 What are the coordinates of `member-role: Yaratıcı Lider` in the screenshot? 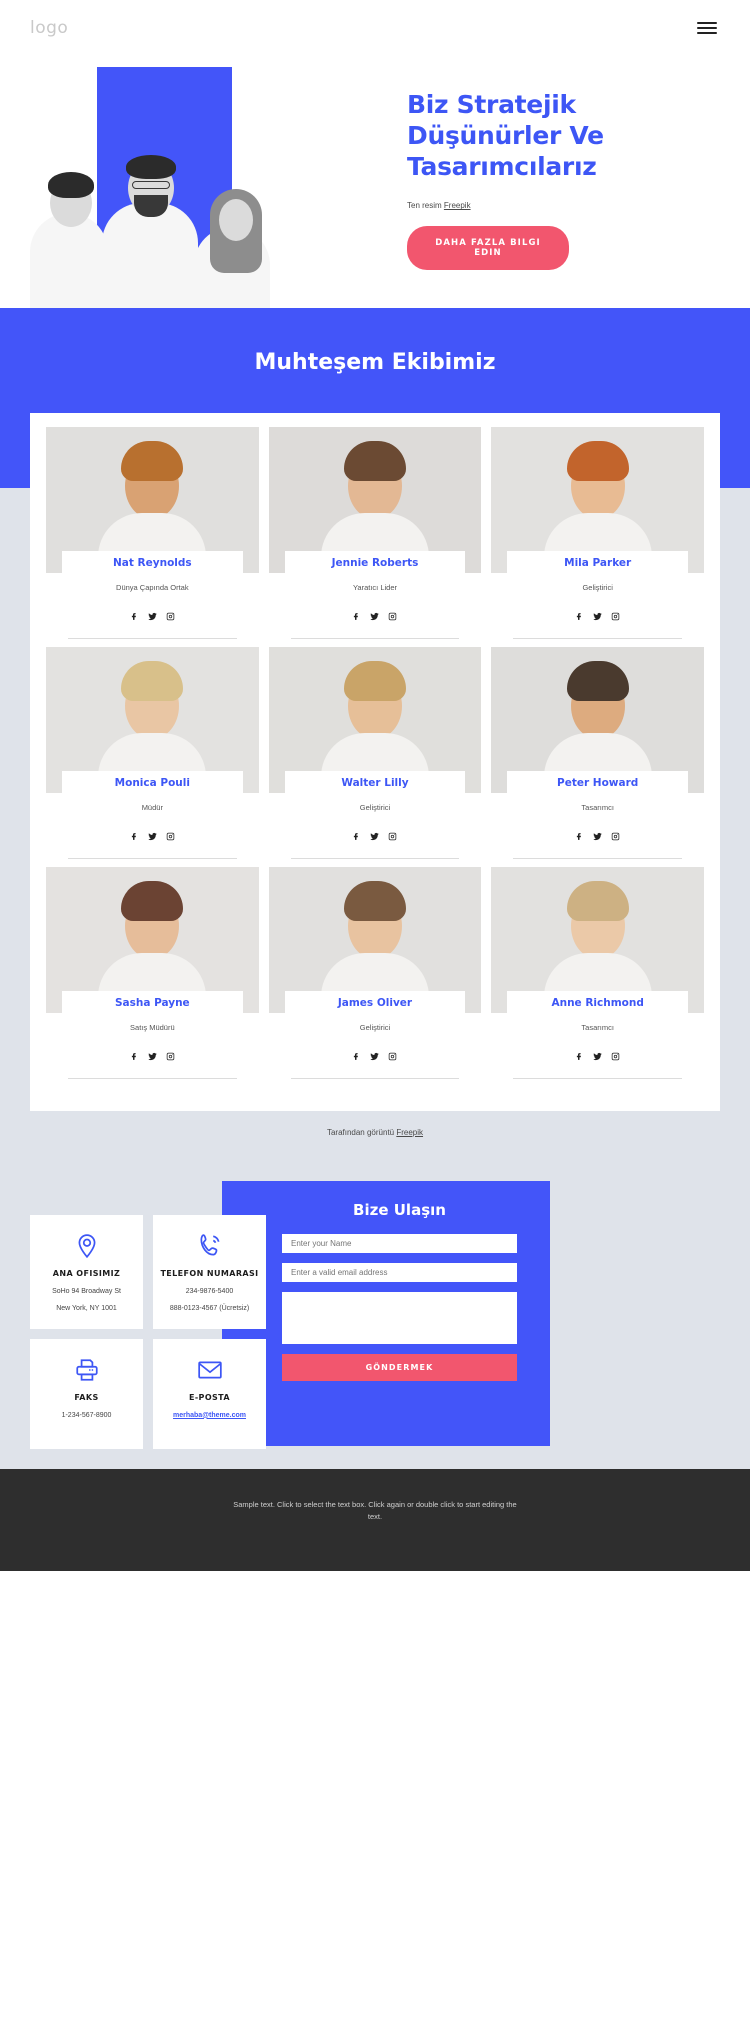 It's located at (375, 587).